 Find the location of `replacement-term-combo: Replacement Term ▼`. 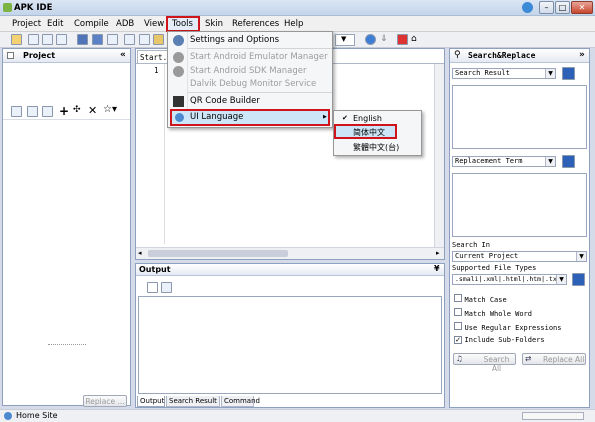

replacement-term-combo: Replacement Term ▼ is located at coordinates (504, 161).